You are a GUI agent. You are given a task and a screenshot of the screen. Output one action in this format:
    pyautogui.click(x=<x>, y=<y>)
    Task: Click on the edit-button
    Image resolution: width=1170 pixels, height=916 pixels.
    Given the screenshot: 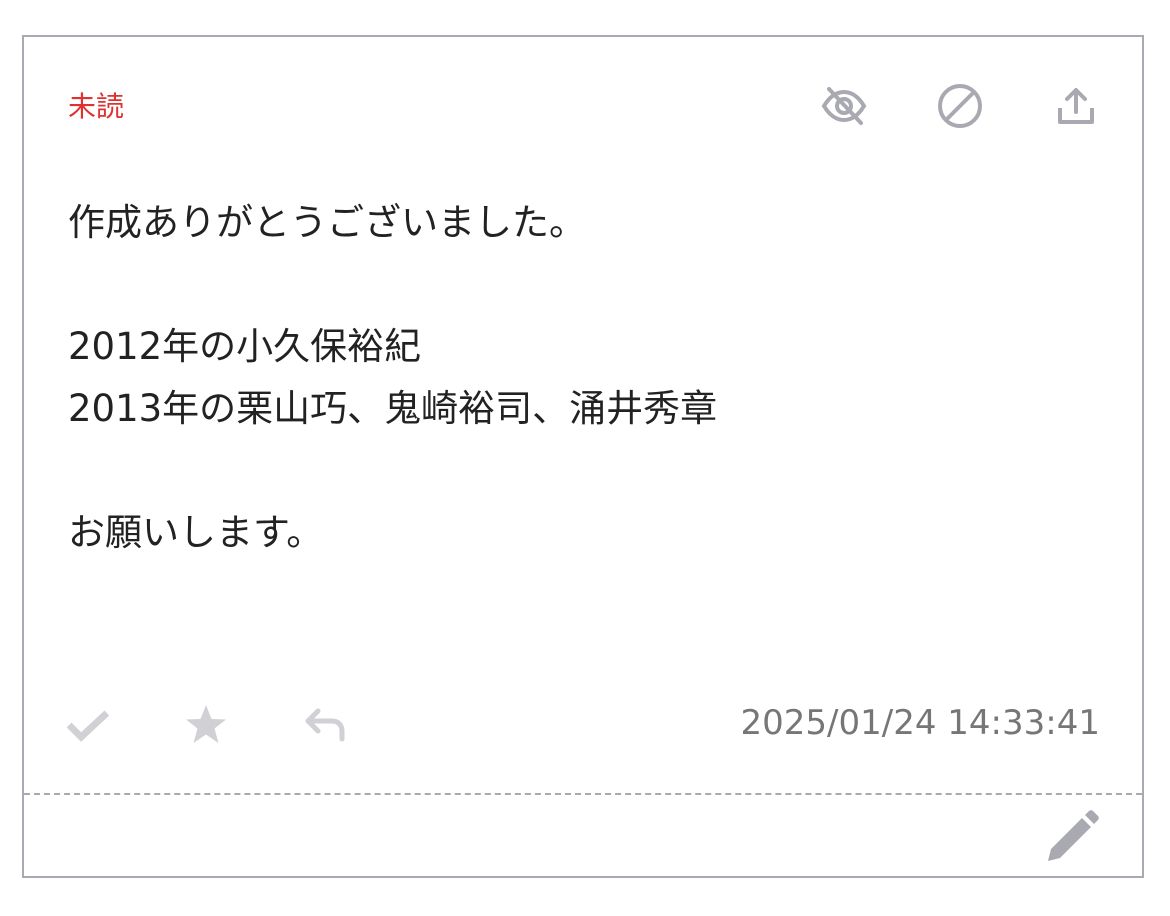 What is the action you would take?
    pyautogui.click(x=1072, y=837)
    